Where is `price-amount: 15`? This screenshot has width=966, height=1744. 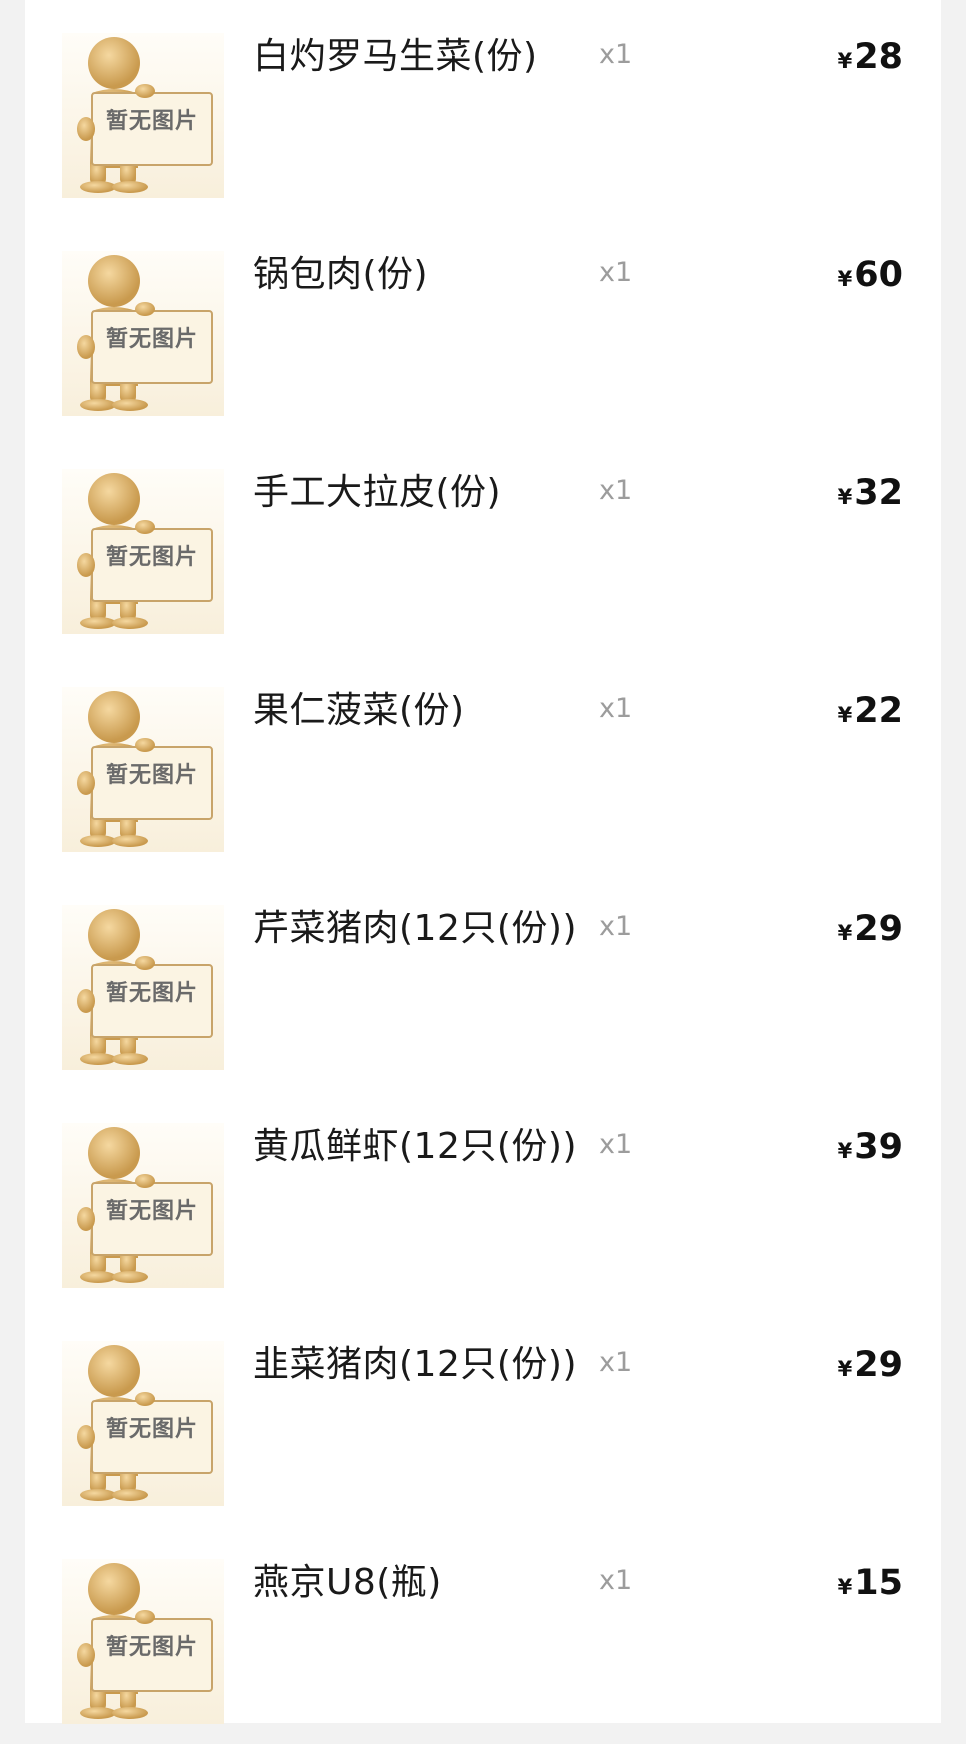
price-amount: 15 is located at coordinates (878, 1583).